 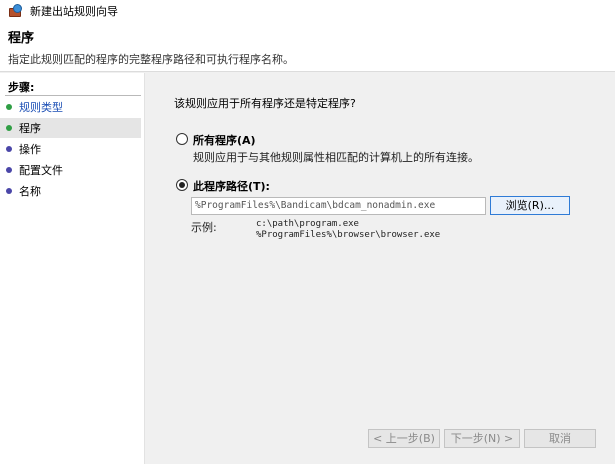 What do you see at coordinates (41, 107) in the screenshot?
I see `step-label: 规则类型` at bounding box center [41, 107].